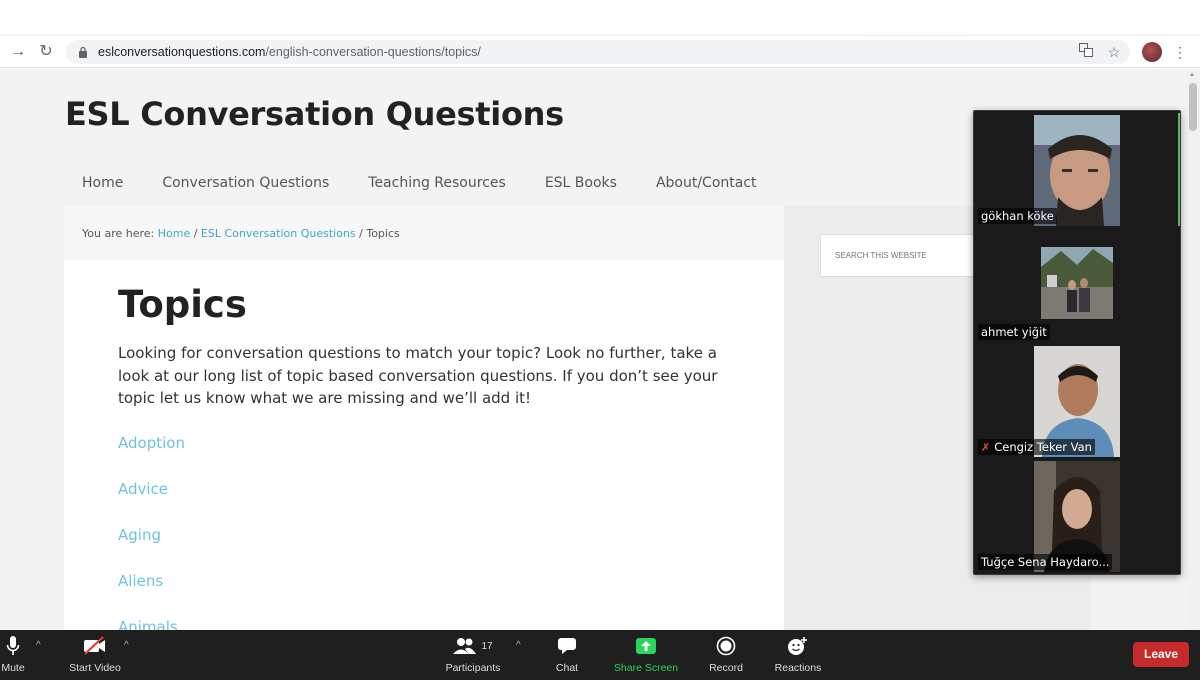 The height and width of the screenshot is (680, 1200). I want to click on topic-link-animals: Animals, so click(148, 624).